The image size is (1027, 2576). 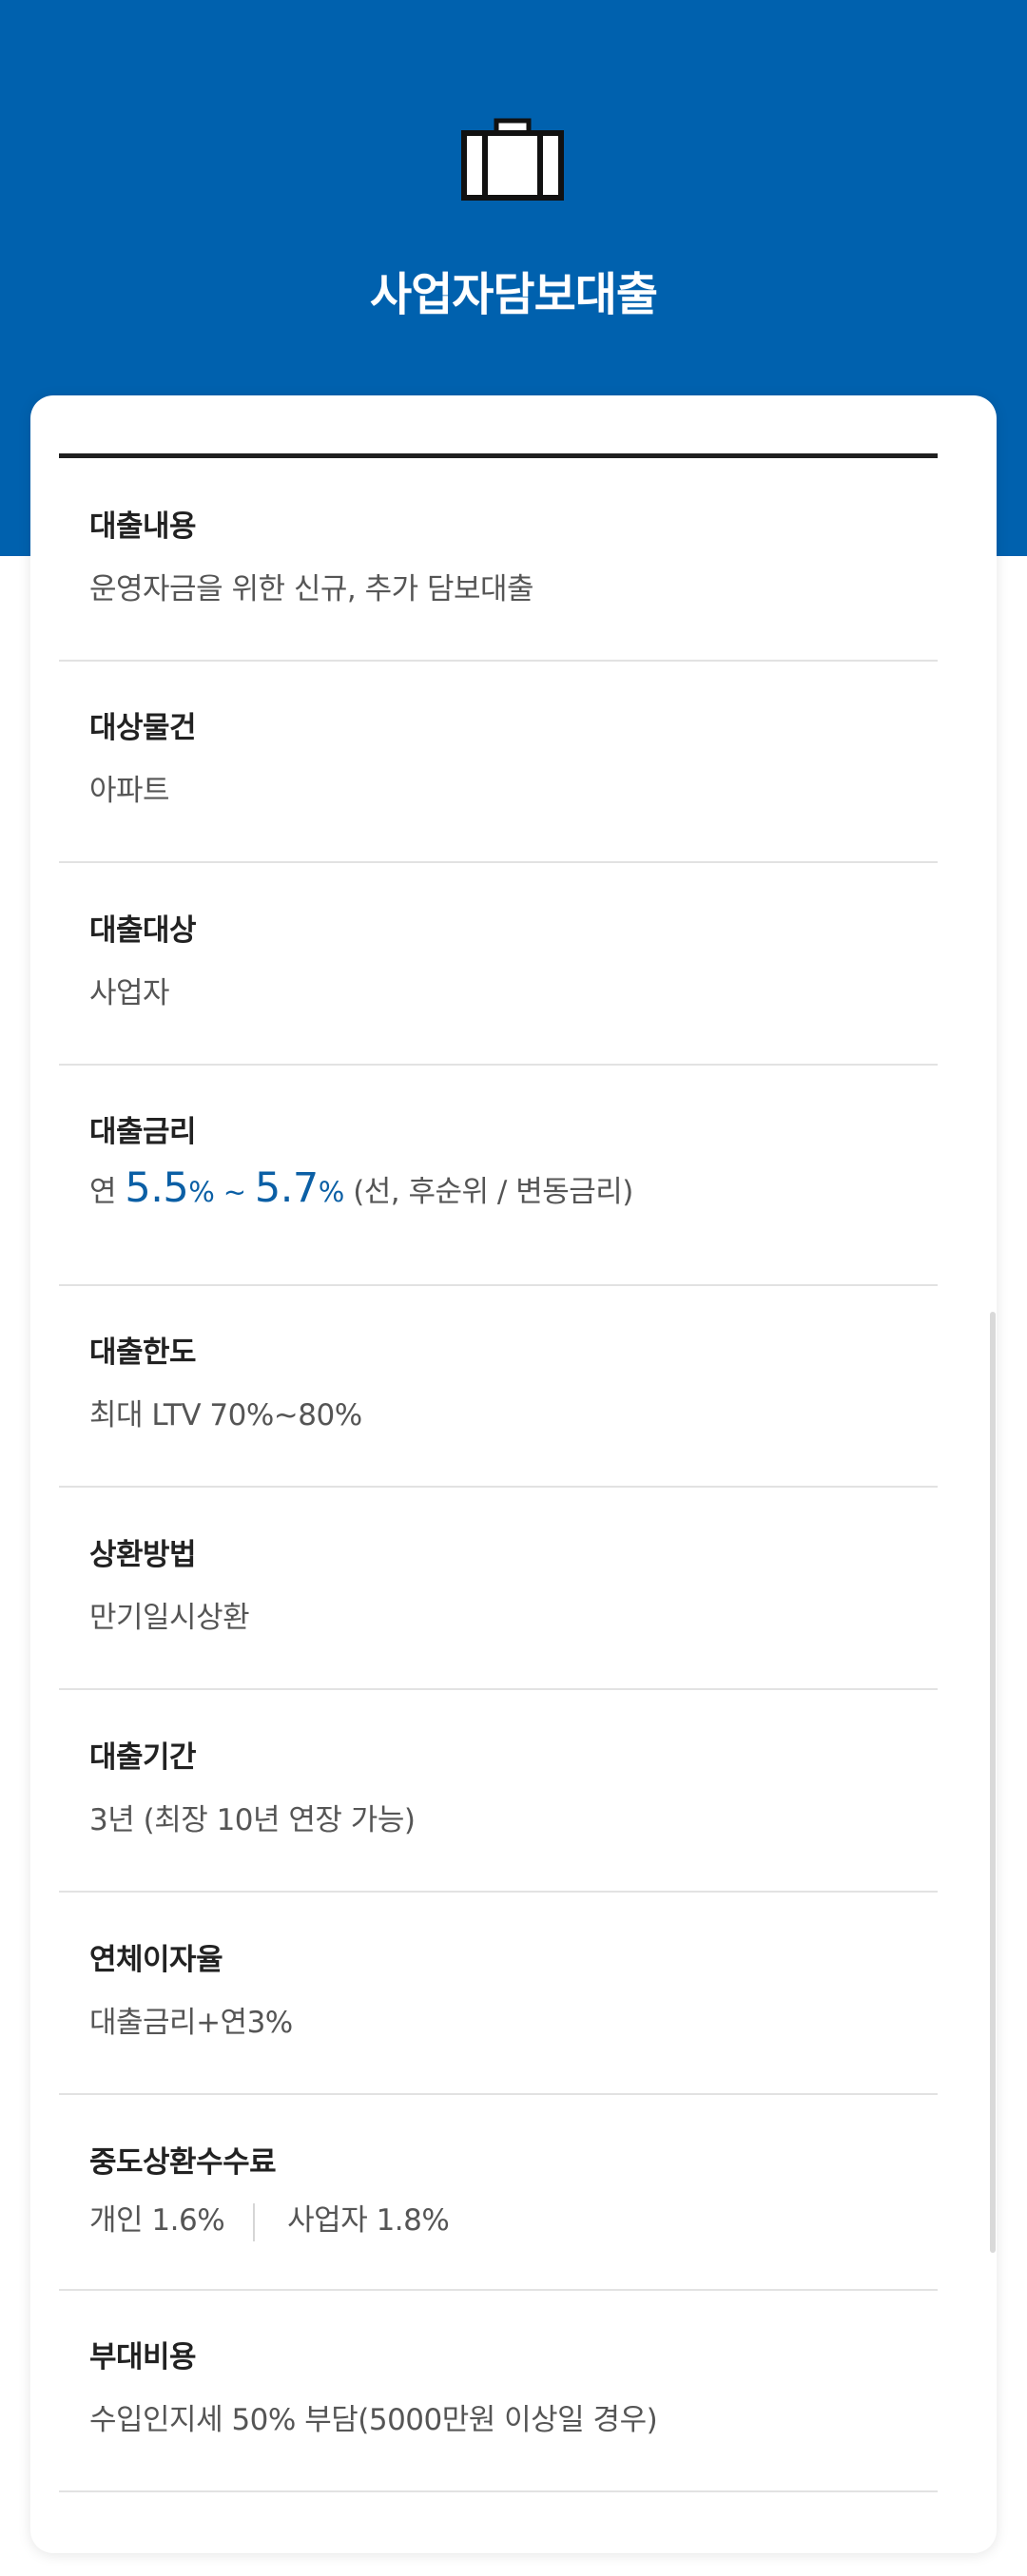 I want to click on scrollbar-thumb, so click(x=993, y=1783).